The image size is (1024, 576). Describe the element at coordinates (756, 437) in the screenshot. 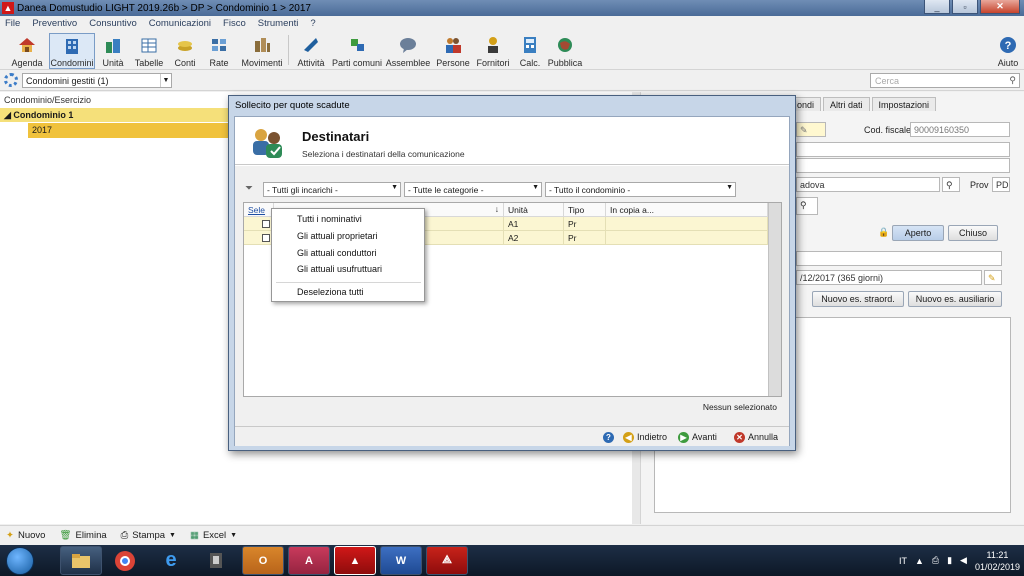

I see `cancel-button: ✕ Annulla` at that location.